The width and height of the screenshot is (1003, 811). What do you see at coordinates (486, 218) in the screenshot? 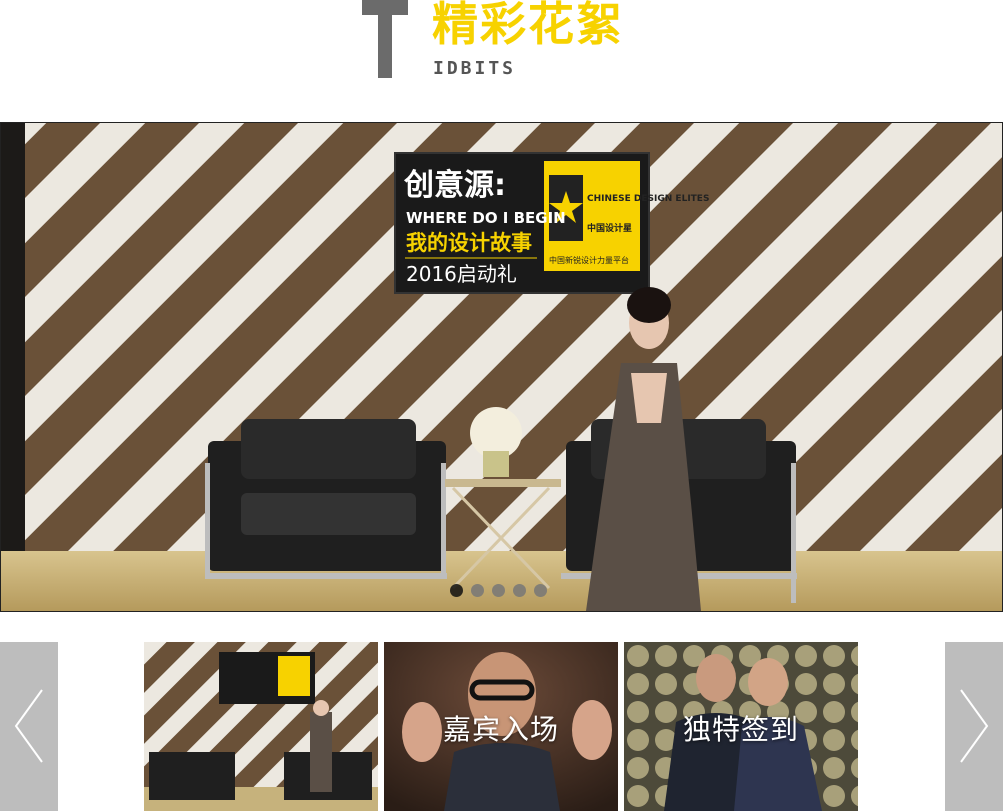
I see `sign-subtitle: WHERE DO I BEGIN` at bounding box center [486, 218].